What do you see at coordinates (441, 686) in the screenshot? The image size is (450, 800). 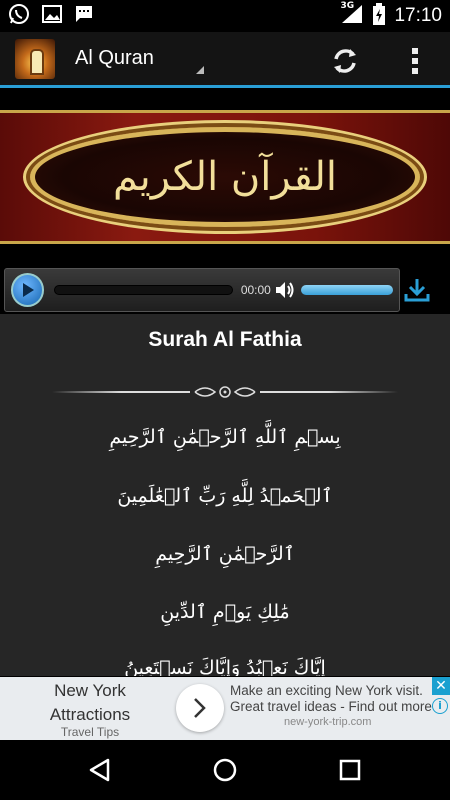 I see `ad-close-button: ✕` at bounding box center [441, 686].